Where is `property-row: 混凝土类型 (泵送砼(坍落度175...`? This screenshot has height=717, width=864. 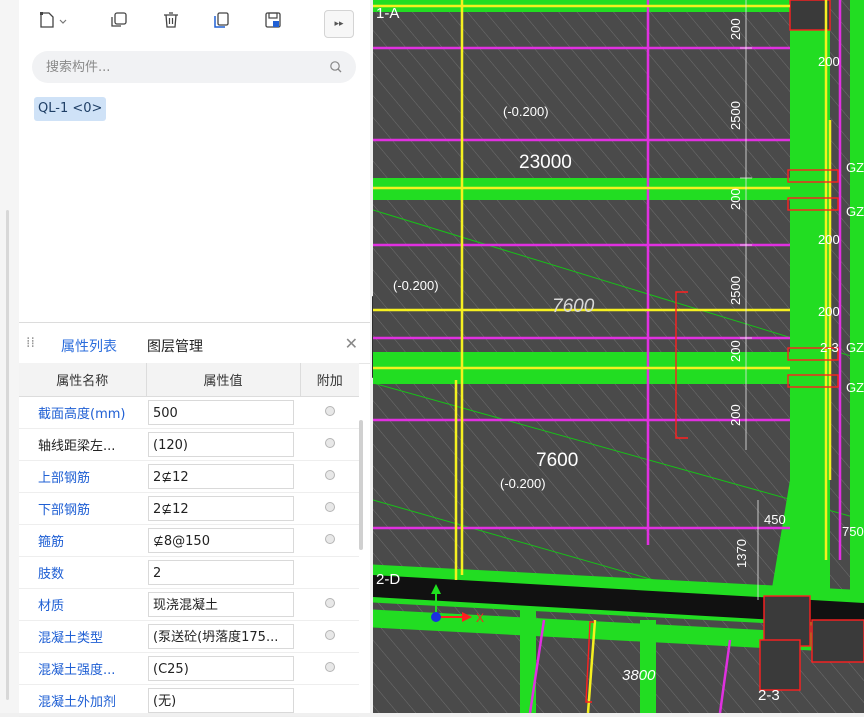 property-row: 混凝土类型 (泵送砼(坍落度175... is located at coordinates (189, 636).